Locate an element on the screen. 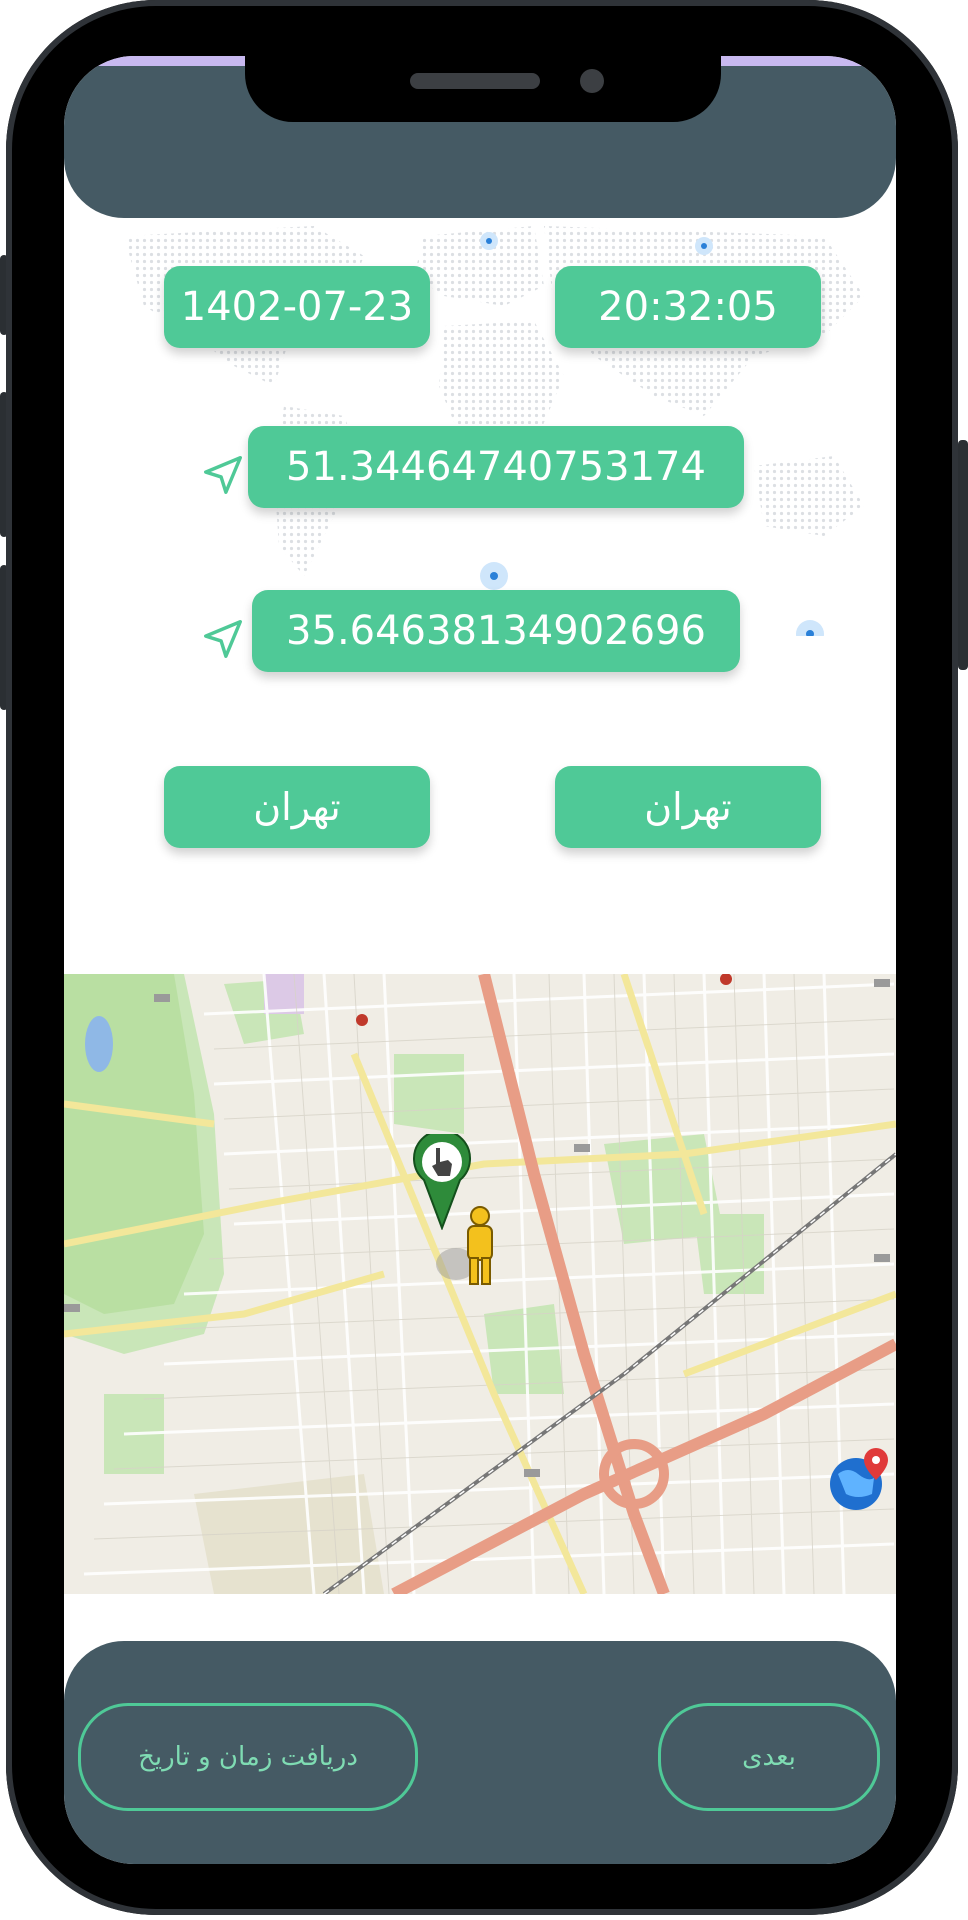 Image resolution: width=968 pixels, height=1920 pixels. latitude-display: 35.64638134902696 is located at coordinates (496, 631).